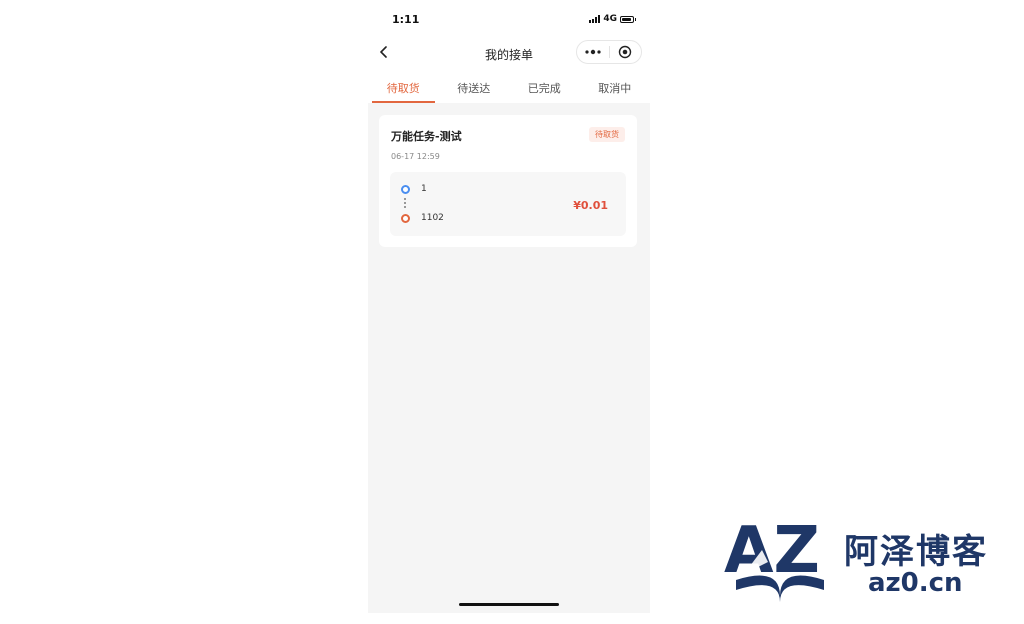 The width and height of the screenshot is (1024, 624). What do you see at coordinates (403, 86) in the screenshot?
I see `tab-pending-pickup: 待取货` at bounding box center [403, 86].